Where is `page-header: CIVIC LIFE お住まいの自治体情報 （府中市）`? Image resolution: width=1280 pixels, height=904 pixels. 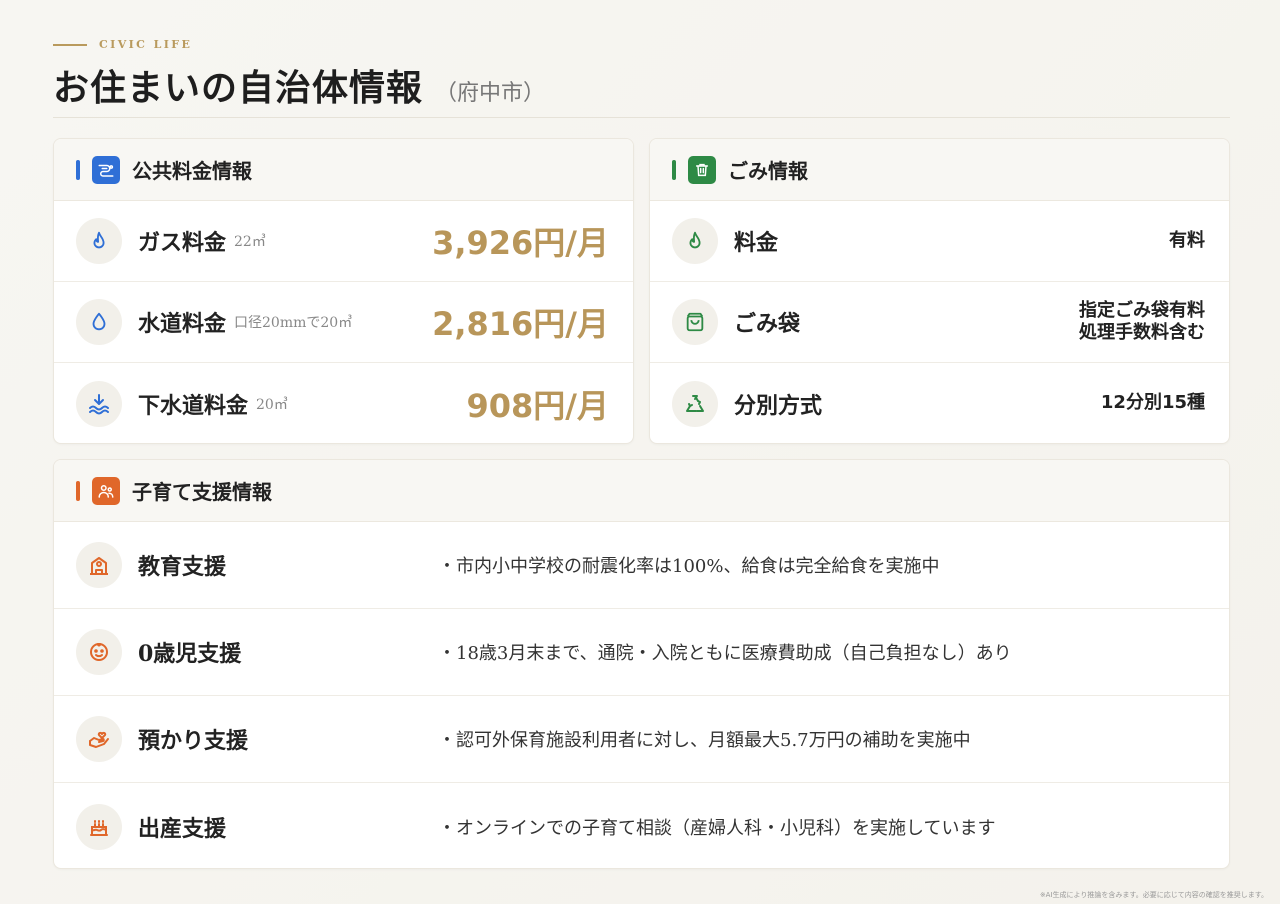 page-header: CIVIC LIFE お住まいの自治体情報 （府中市） is located at coordinates (641, 74).